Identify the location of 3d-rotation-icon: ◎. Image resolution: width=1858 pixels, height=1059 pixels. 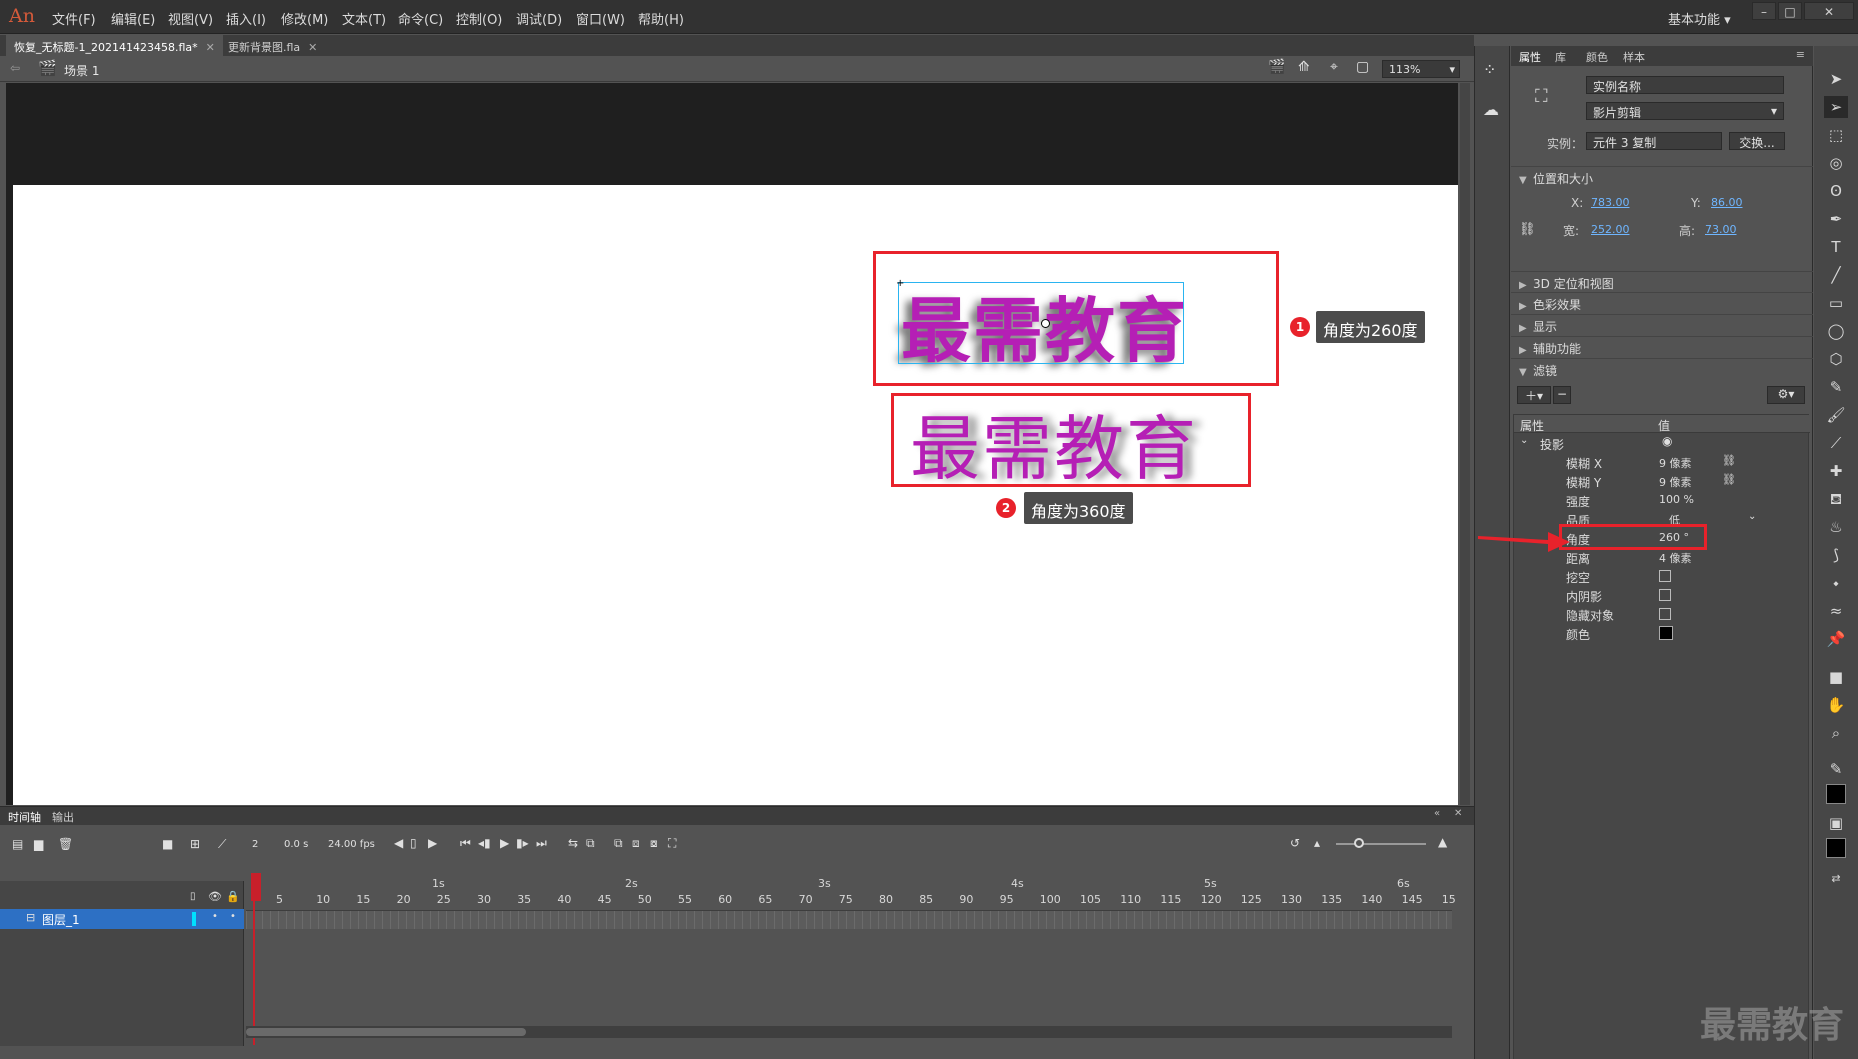
(1836, 163).